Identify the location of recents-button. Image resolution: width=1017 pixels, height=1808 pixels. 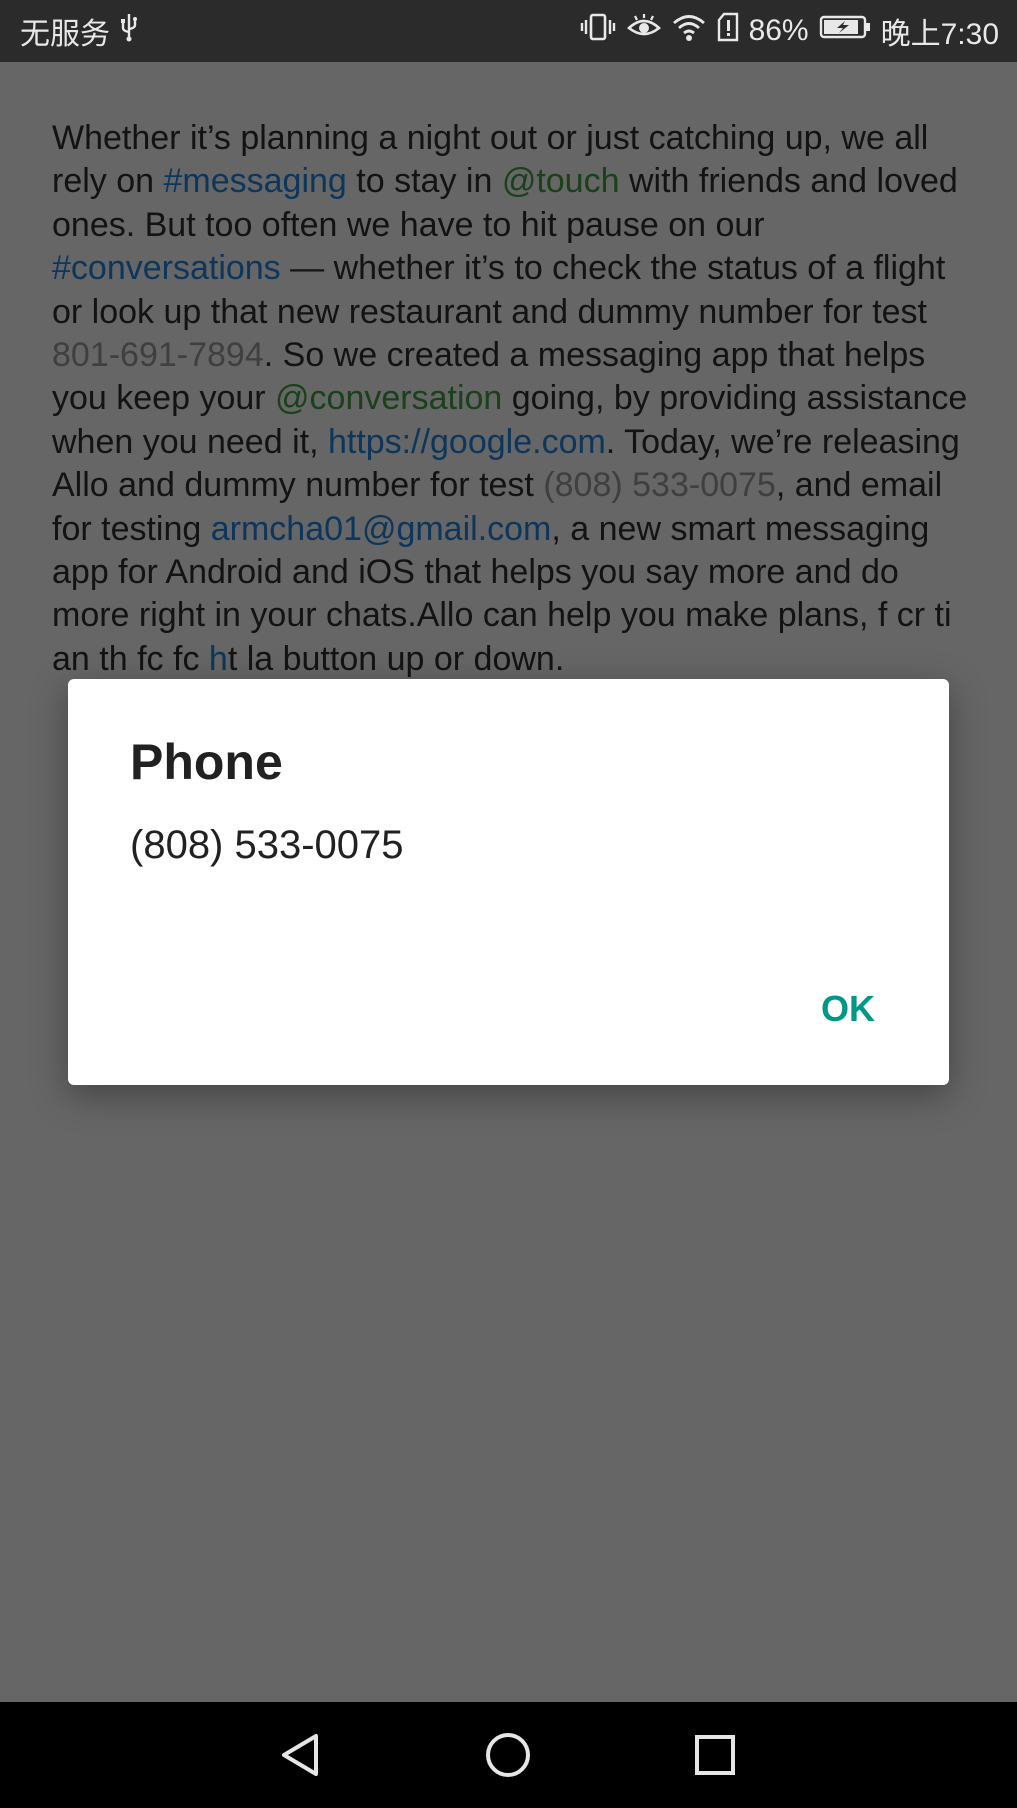
(715, 1755).